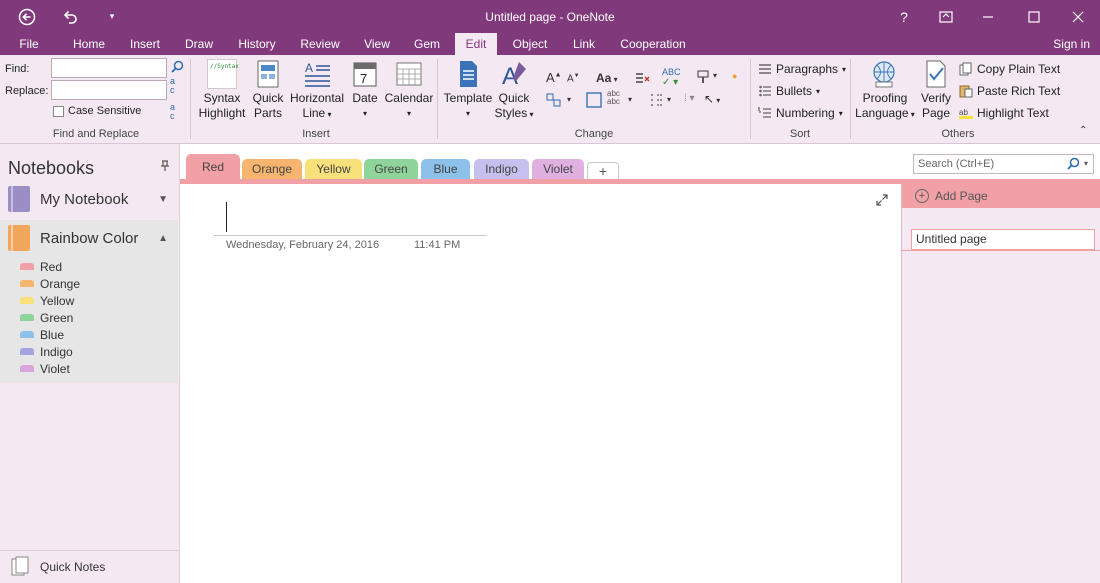 Image resolution: width=1100 pixels, height=583 pixels. I want to click on close-icon, so click(1078, 16).